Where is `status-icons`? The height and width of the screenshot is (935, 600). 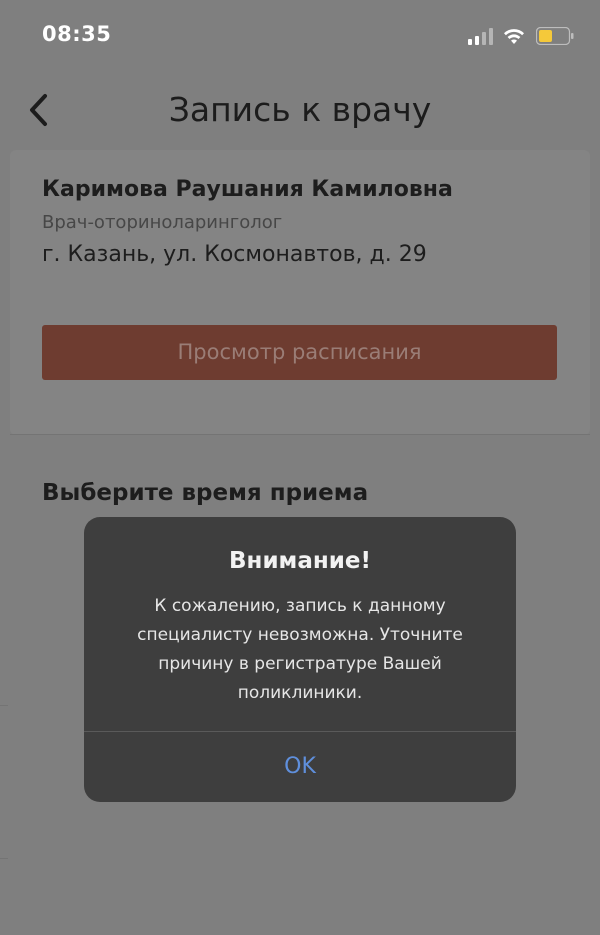 status-icons is located at coordinates (521, 36).